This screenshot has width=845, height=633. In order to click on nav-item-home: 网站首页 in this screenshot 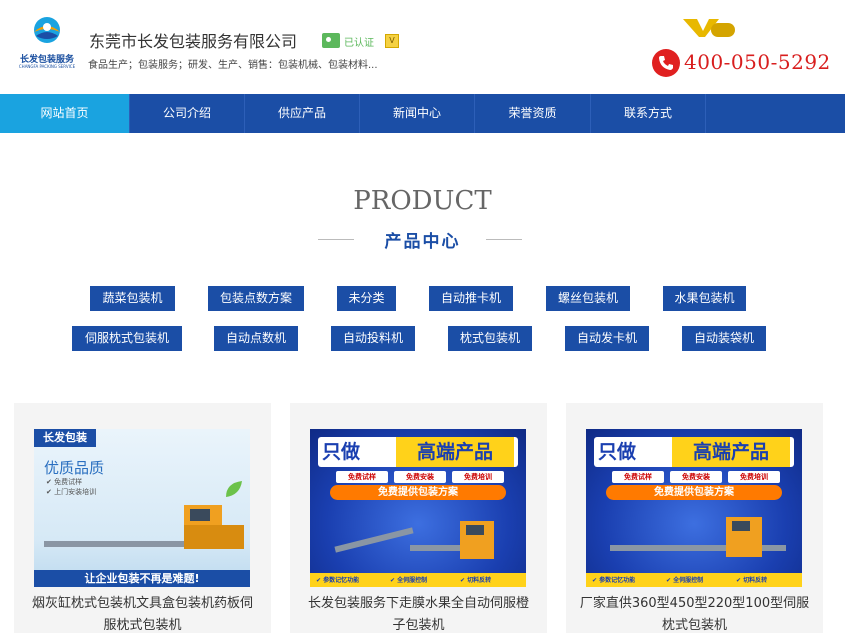, I will do `click(65, 113)`.